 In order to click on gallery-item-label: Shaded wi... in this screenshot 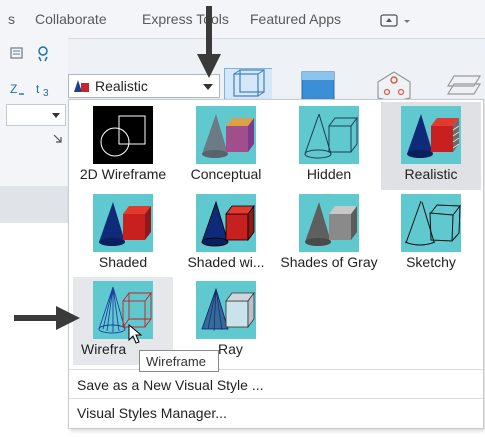, I will do `click(226, 262)`.